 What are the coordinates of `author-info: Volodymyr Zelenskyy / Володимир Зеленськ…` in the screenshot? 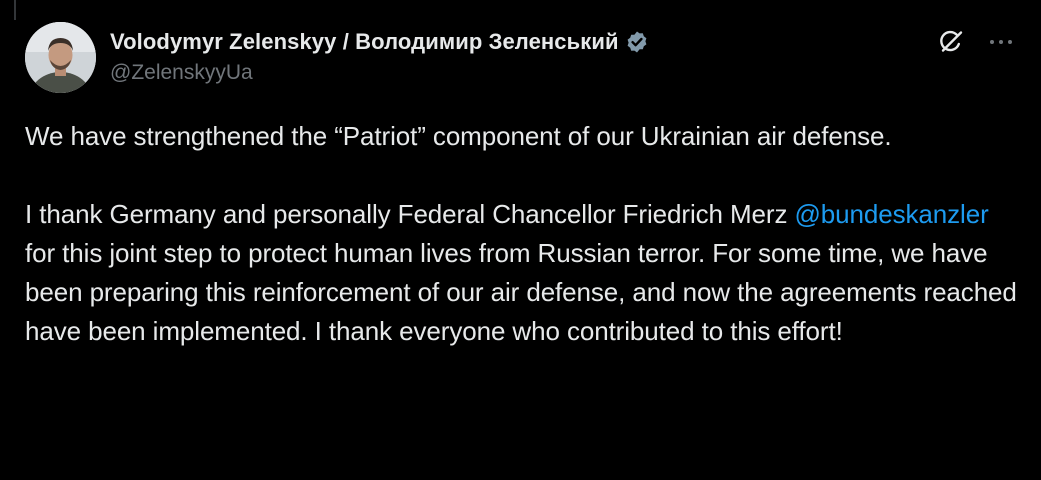 It's located at (379, 55).